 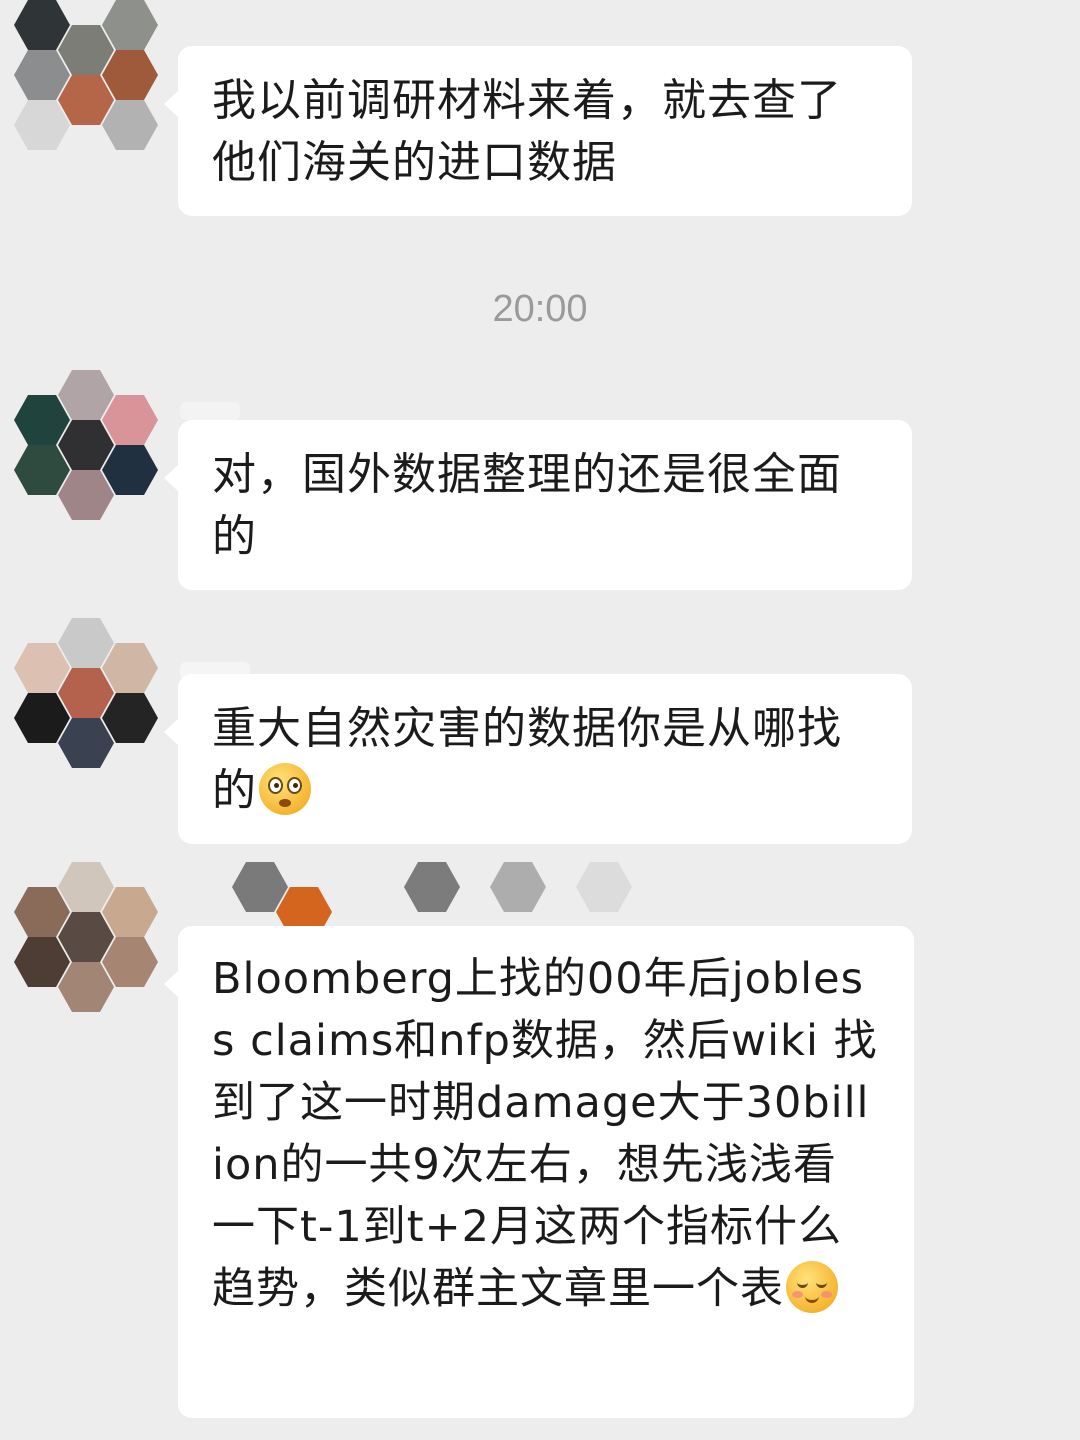 I want to click on message-text: 我以前调研材料来着，就去查了他们海关的进口数据, so click(x=527, y=131).